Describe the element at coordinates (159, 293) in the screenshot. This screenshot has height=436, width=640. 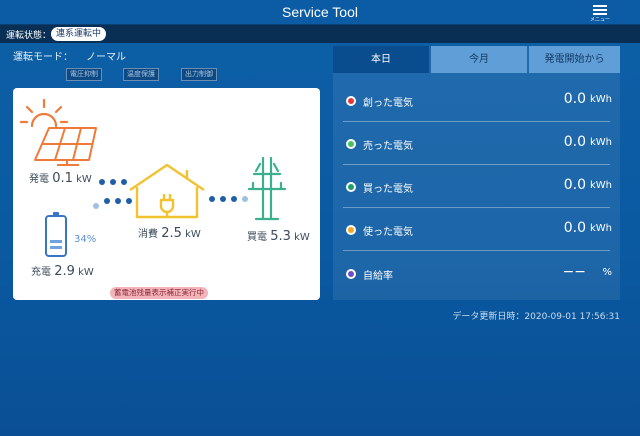
I see `battery-correction-badge: 蓄電池残量表示補正実行中` at that location.